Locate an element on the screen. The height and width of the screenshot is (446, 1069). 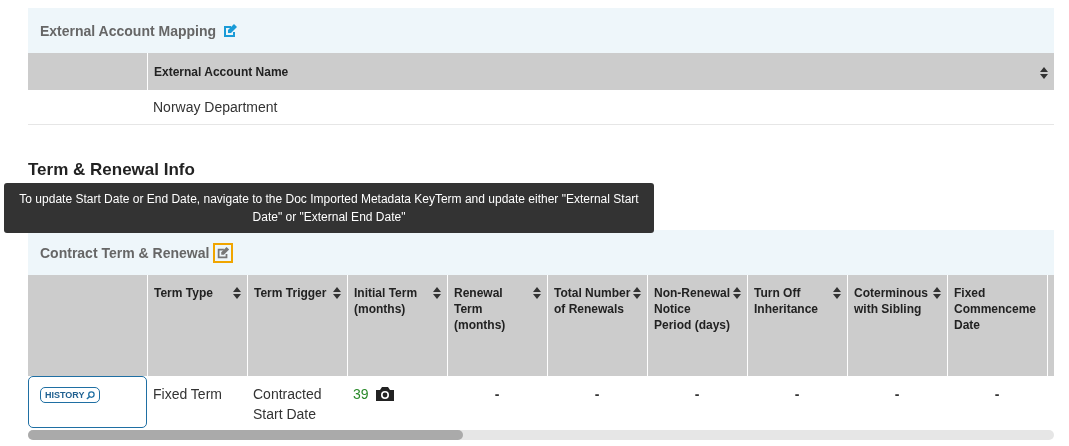
column-header: Fixed Commenceme Date is located at coordinates (997, 325).